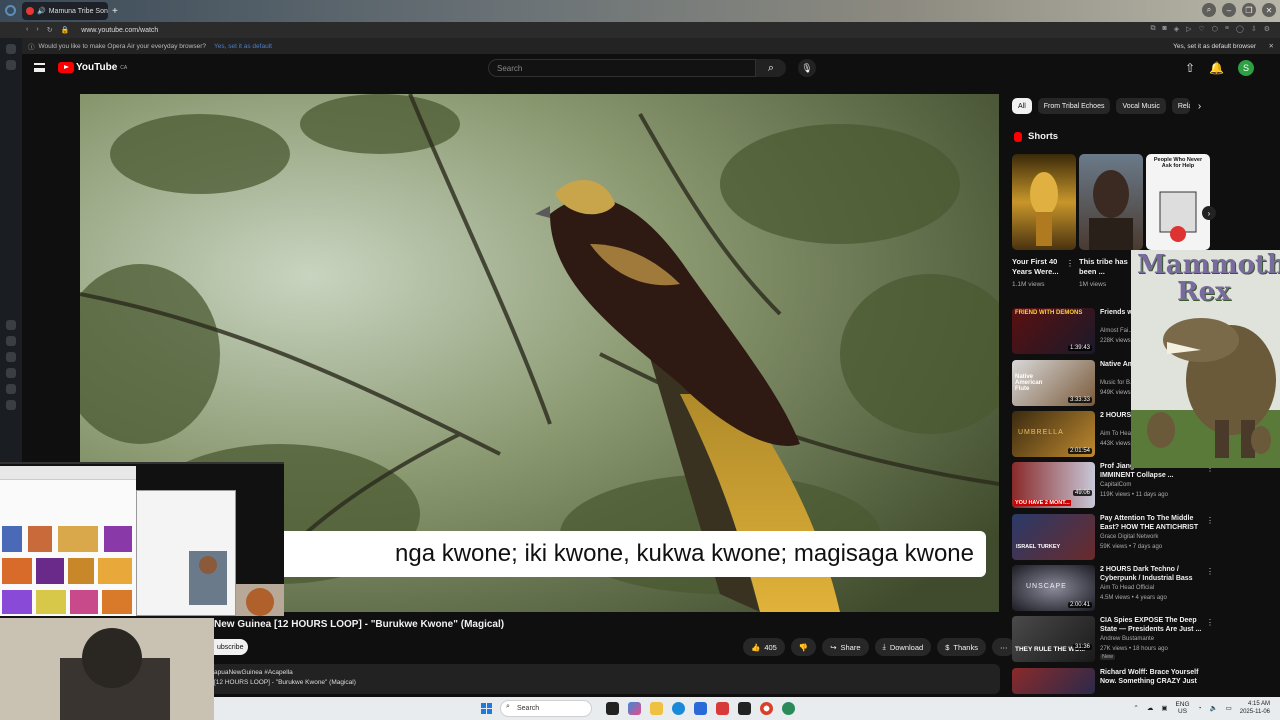 The image size is (1280, 720). What do you see at coordinates (1271, 46) in the screenshot?
I see `infobar-close-icon: ✕` at bounding box center [1271, 46].